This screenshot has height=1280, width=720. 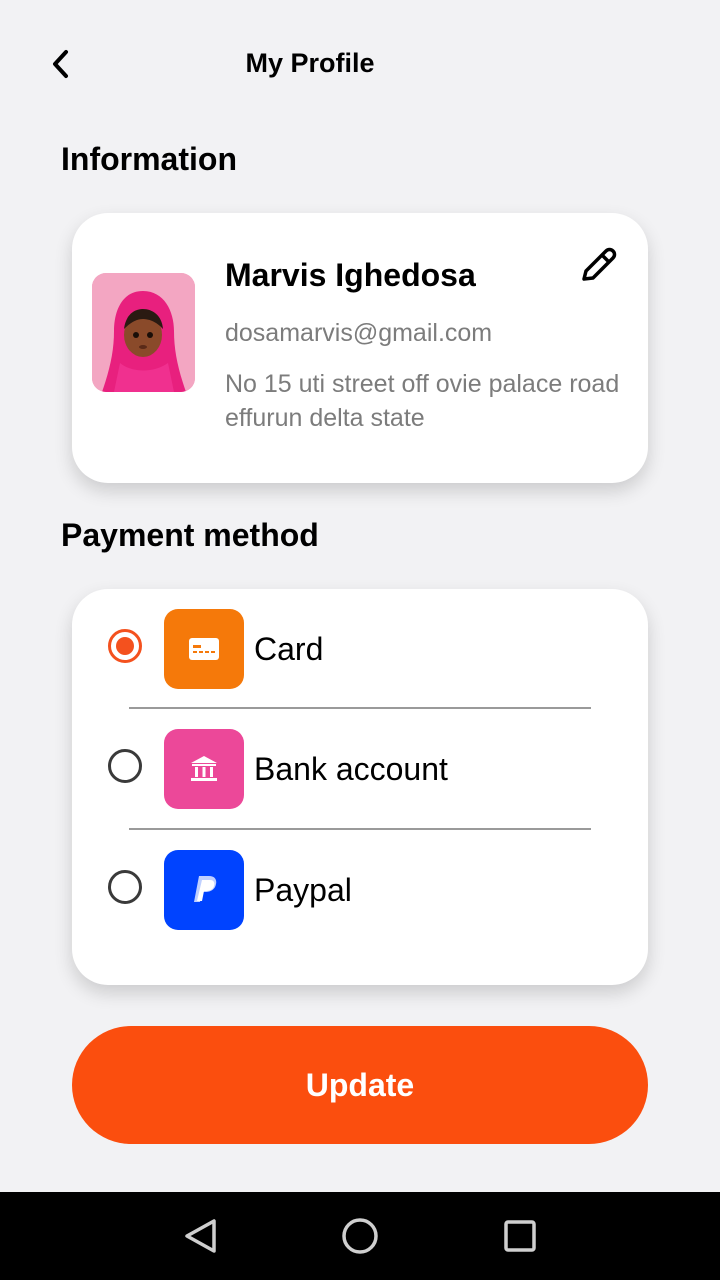 I want to click on paypal-radio, so click(x=125, y=887).